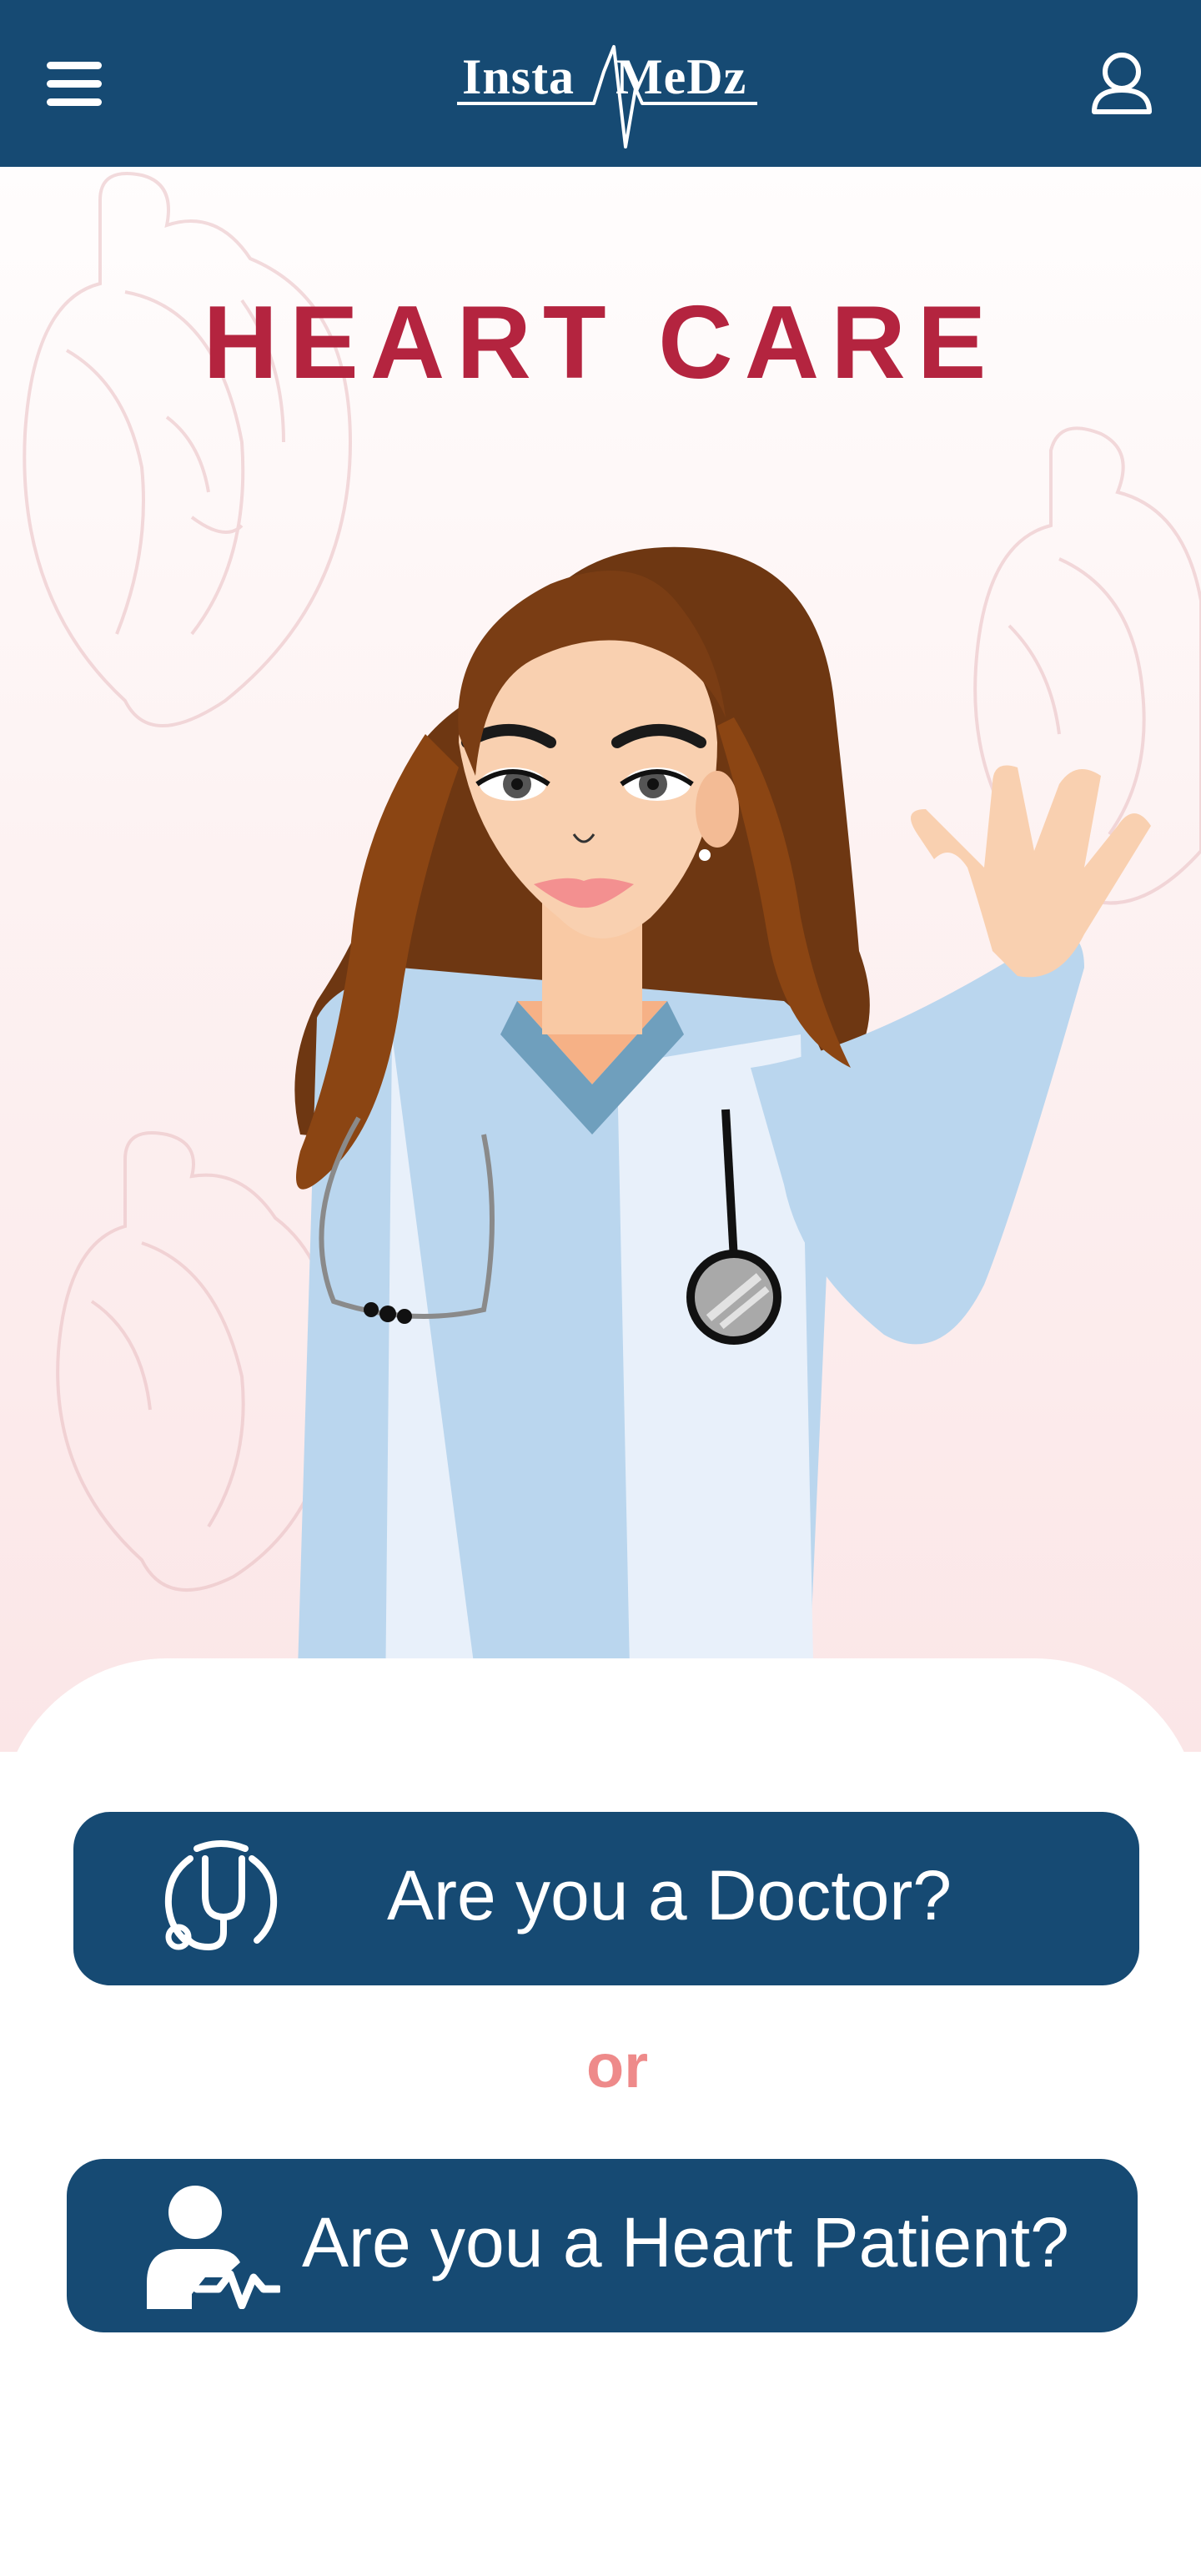 The image size is (1201, 2576). What do you see at coordinates (214, 2247) in the screenshot?
I see `patient-heartbeat-icon` at bounding box center [214, 2247].